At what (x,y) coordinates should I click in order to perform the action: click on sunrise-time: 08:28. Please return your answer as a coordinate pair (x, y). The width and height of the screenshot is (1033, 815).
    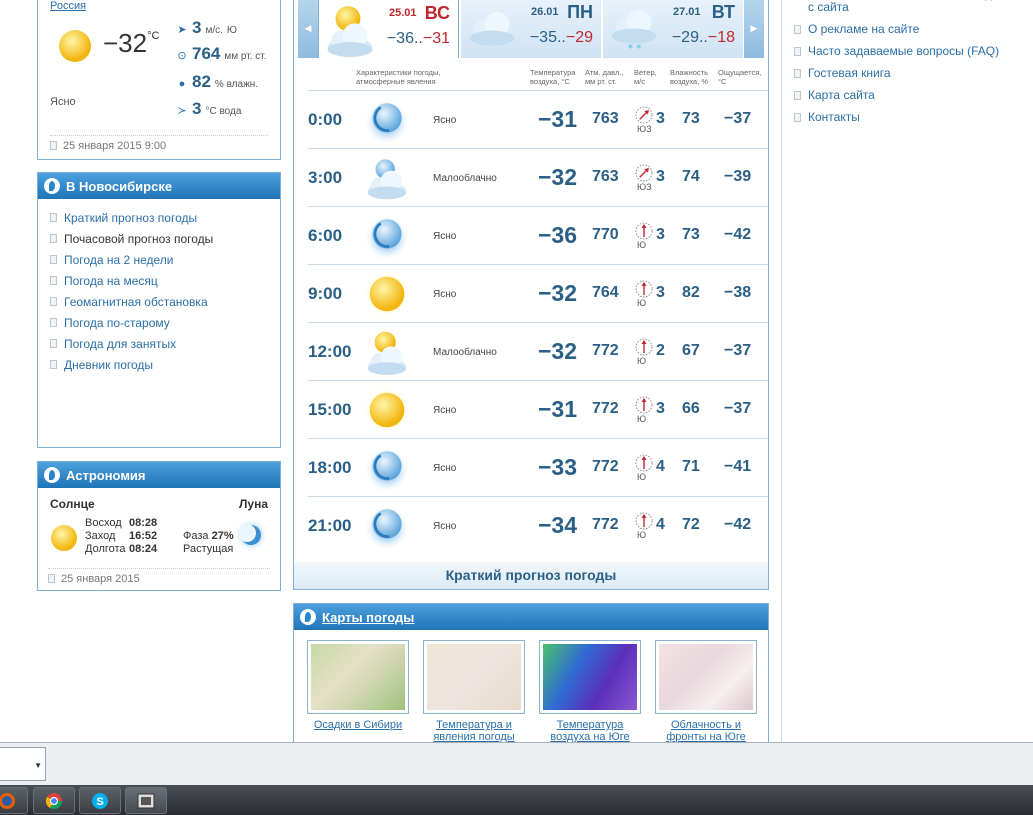
    Looking at the image, I should click on (143, 523).